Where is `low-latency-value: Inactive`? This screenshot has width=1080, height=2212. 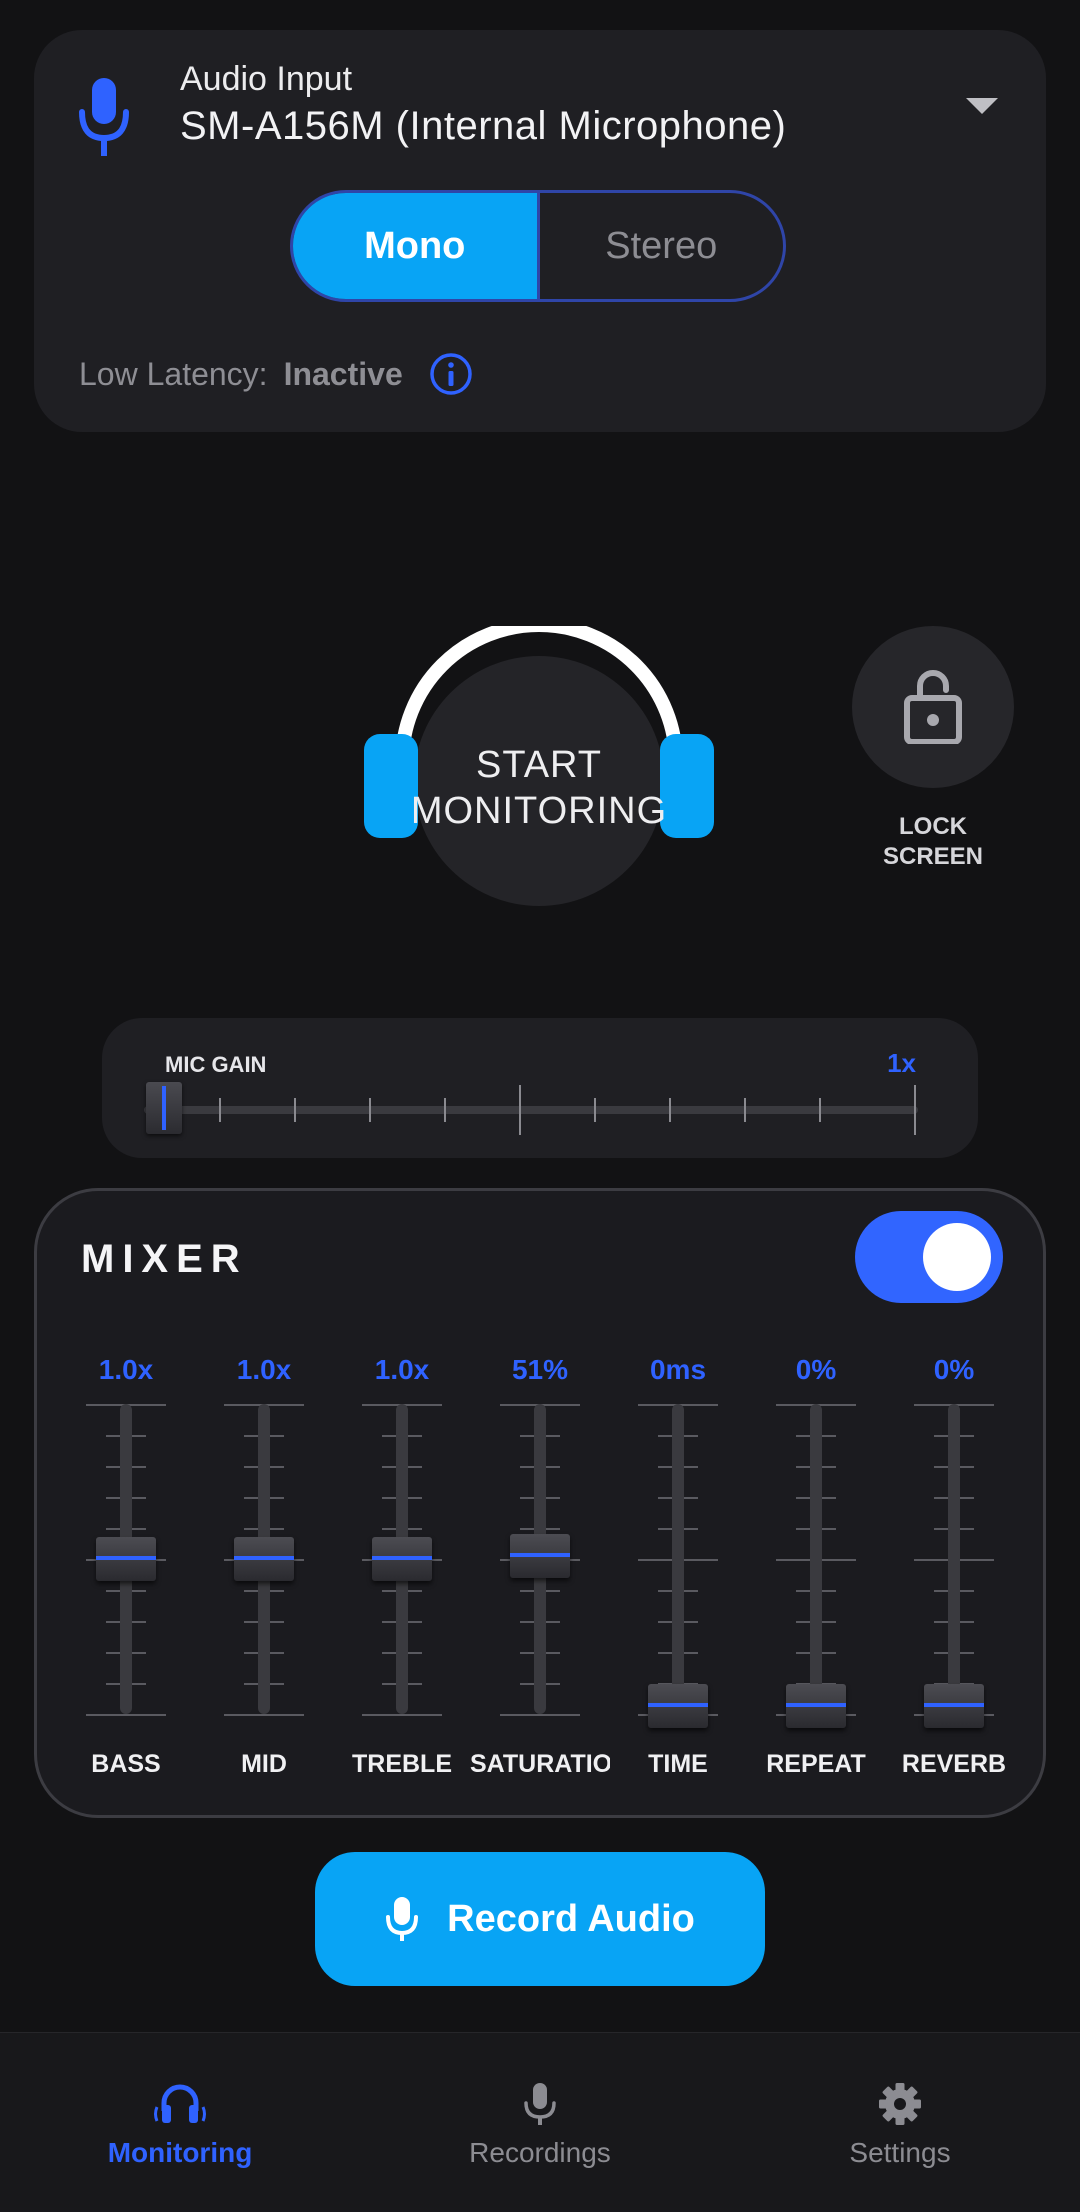 low-latency-value: Inactive is located at coordinates (343, 373).